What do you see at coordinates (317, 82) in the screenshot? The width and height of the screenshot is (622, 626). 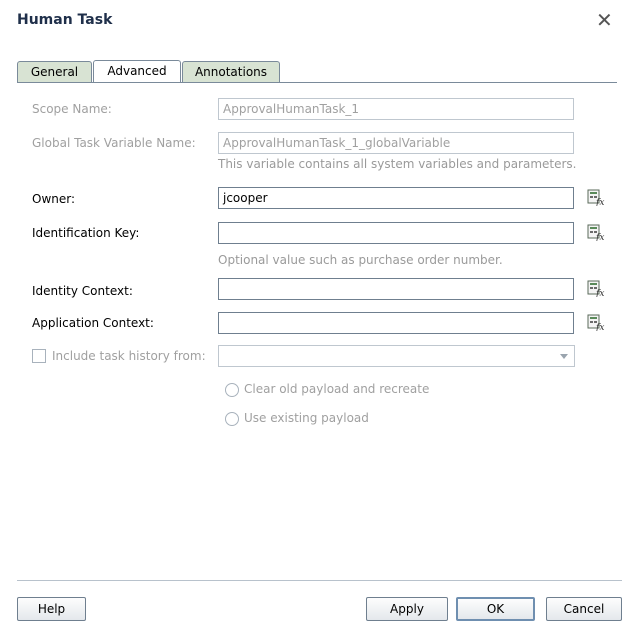 I see `tab-divider` at bounding box center [317, 82].